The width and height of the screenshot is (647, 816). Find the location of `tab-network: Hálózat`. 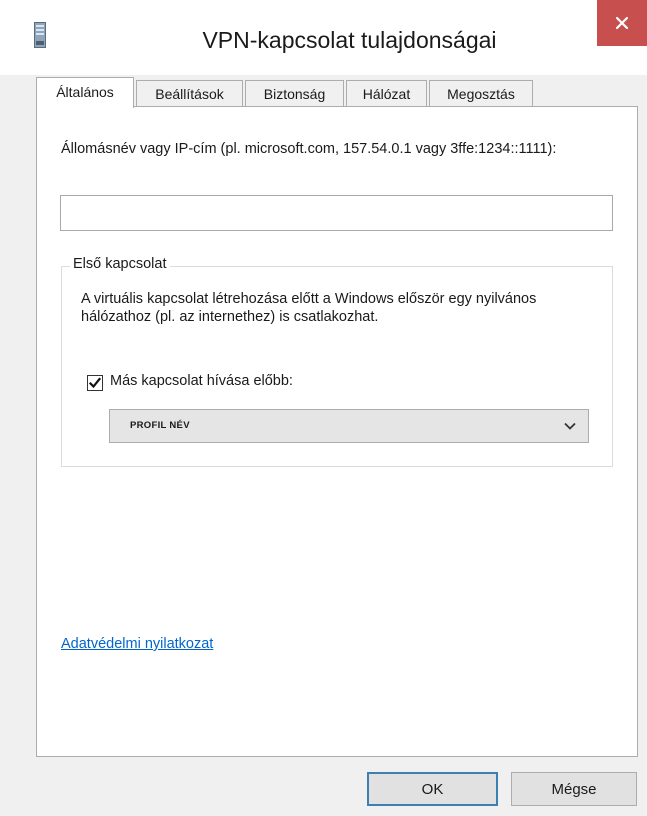

tab-network: Hálózat is located at coordinates (386, 93).